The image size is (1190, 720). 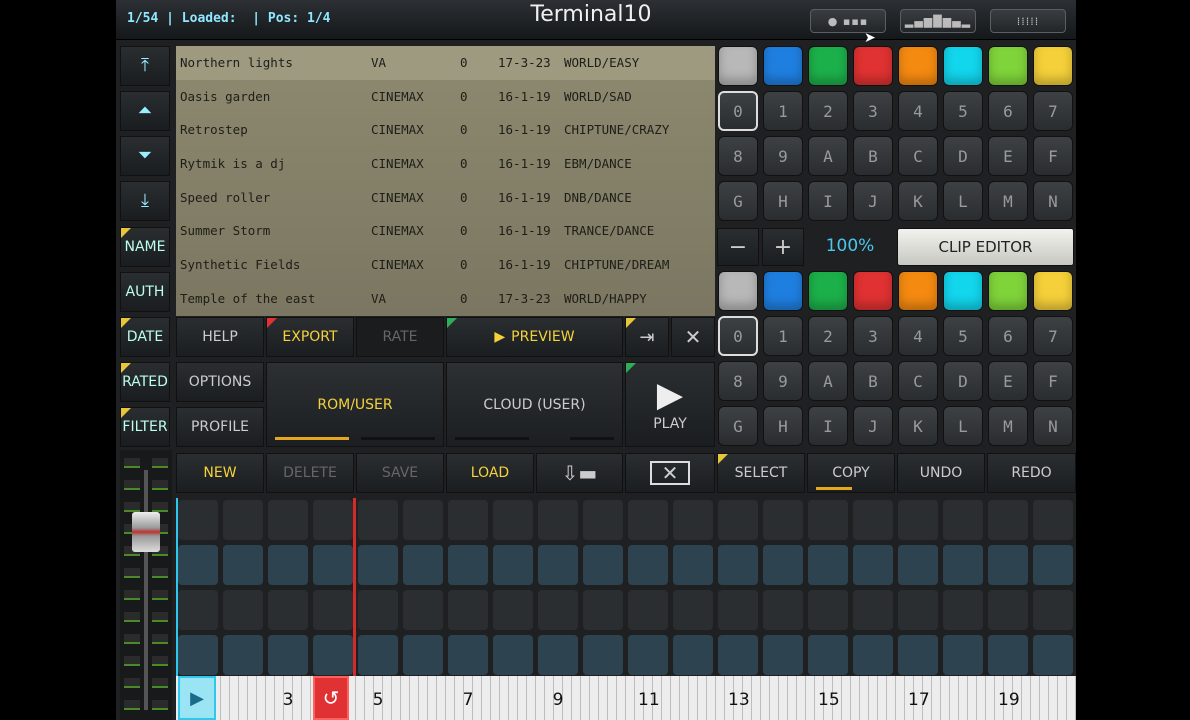 What do you see at coordinates (445, 164) in the screenshot?
I see `song-row: Rytmik is a dj CINEMAX 0 16-1-19 EBM/DANCE` at bounding box center [445, 164].